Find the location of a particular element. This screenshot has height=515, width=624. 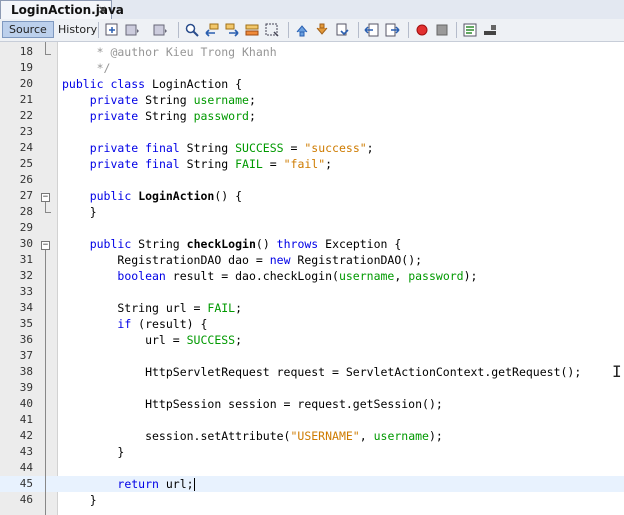

code-line: 37 is located at coordinates (312, 356).